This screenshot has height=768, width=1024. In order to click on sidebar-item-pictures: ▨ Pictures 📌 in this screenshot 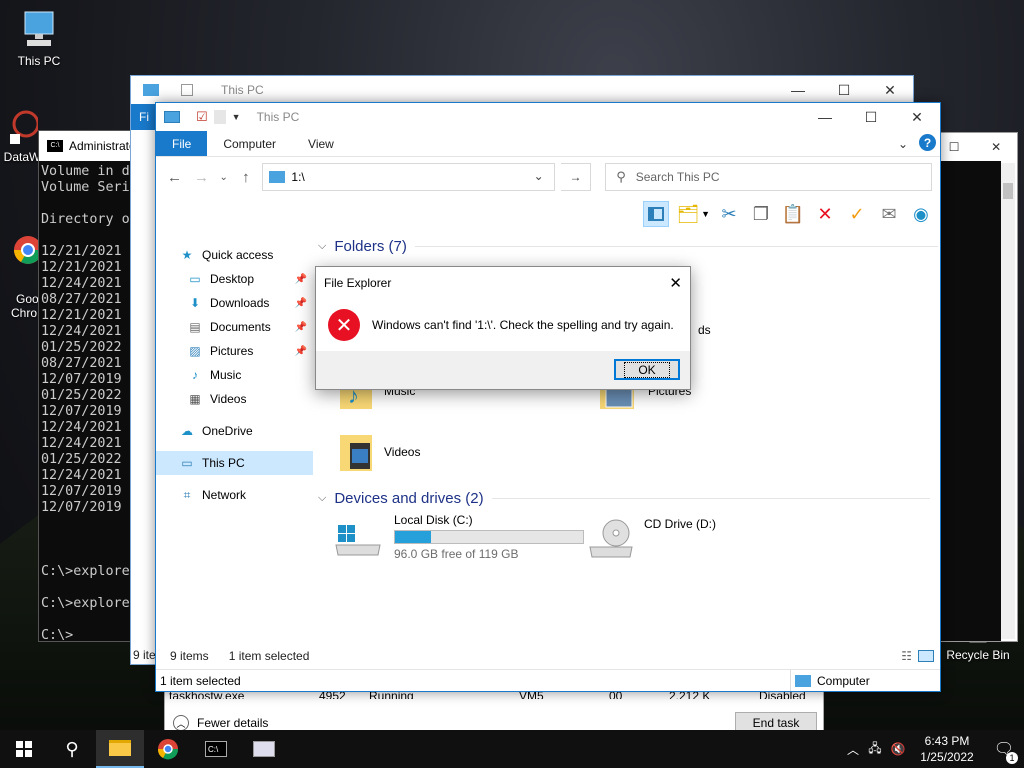, I will do `click(234, 351)`.